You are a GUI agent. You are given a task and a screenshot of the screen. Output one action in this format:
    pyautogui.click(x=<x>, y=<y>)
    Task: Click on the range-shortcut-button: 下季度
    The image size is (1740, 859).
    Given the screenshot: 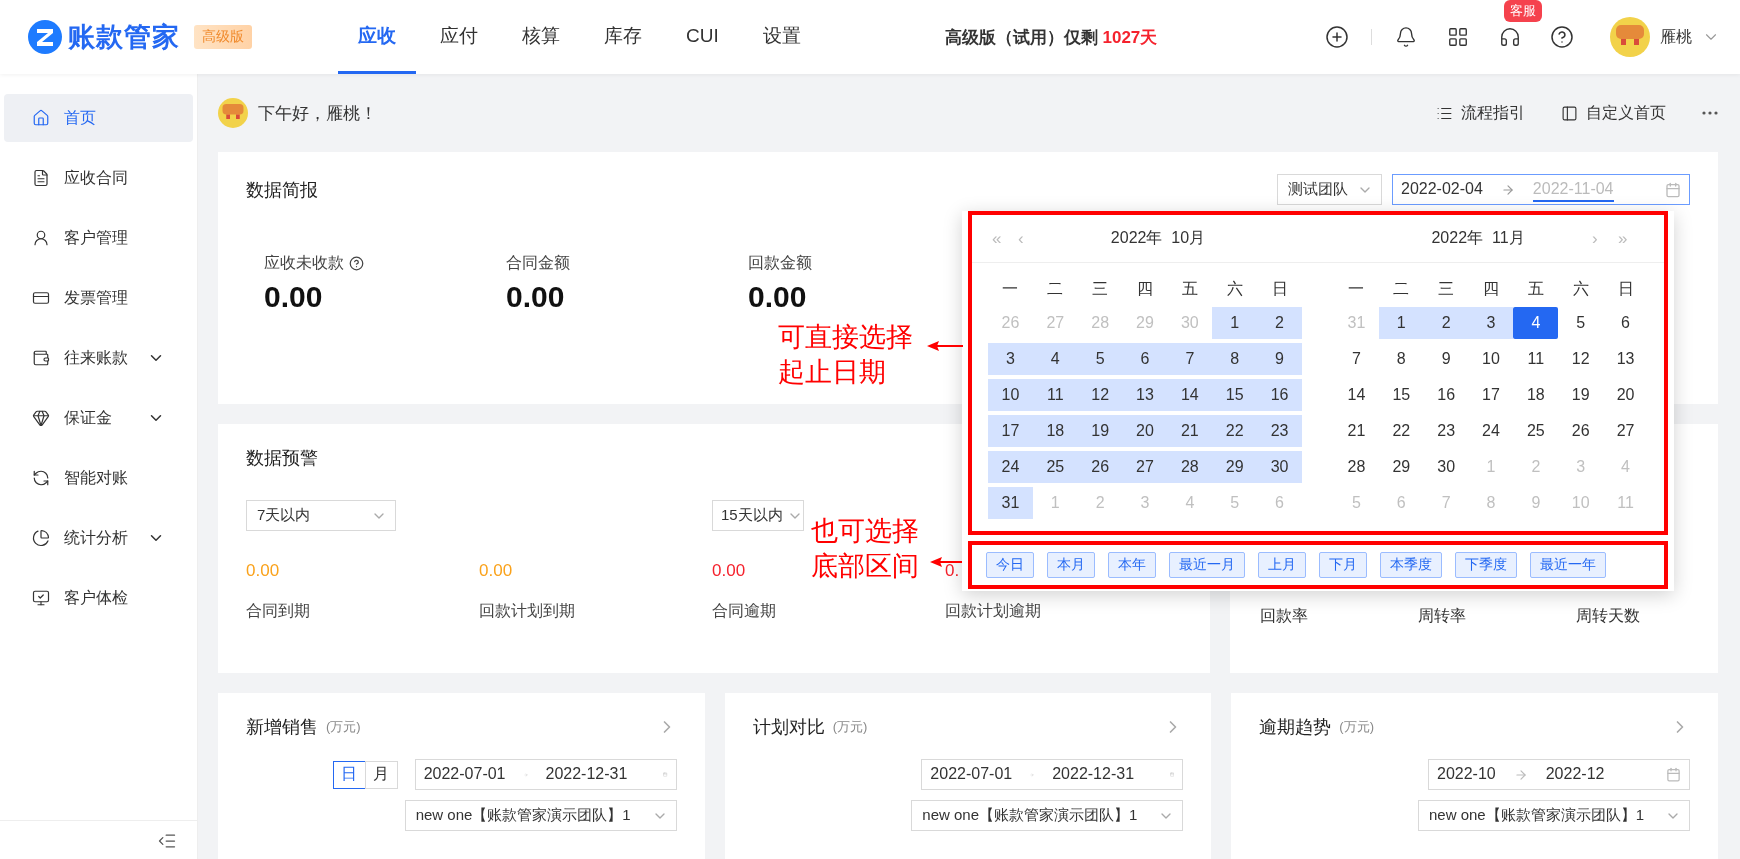 What is the action you would take?
    pyautogui.click(x=1486, y=565)
    